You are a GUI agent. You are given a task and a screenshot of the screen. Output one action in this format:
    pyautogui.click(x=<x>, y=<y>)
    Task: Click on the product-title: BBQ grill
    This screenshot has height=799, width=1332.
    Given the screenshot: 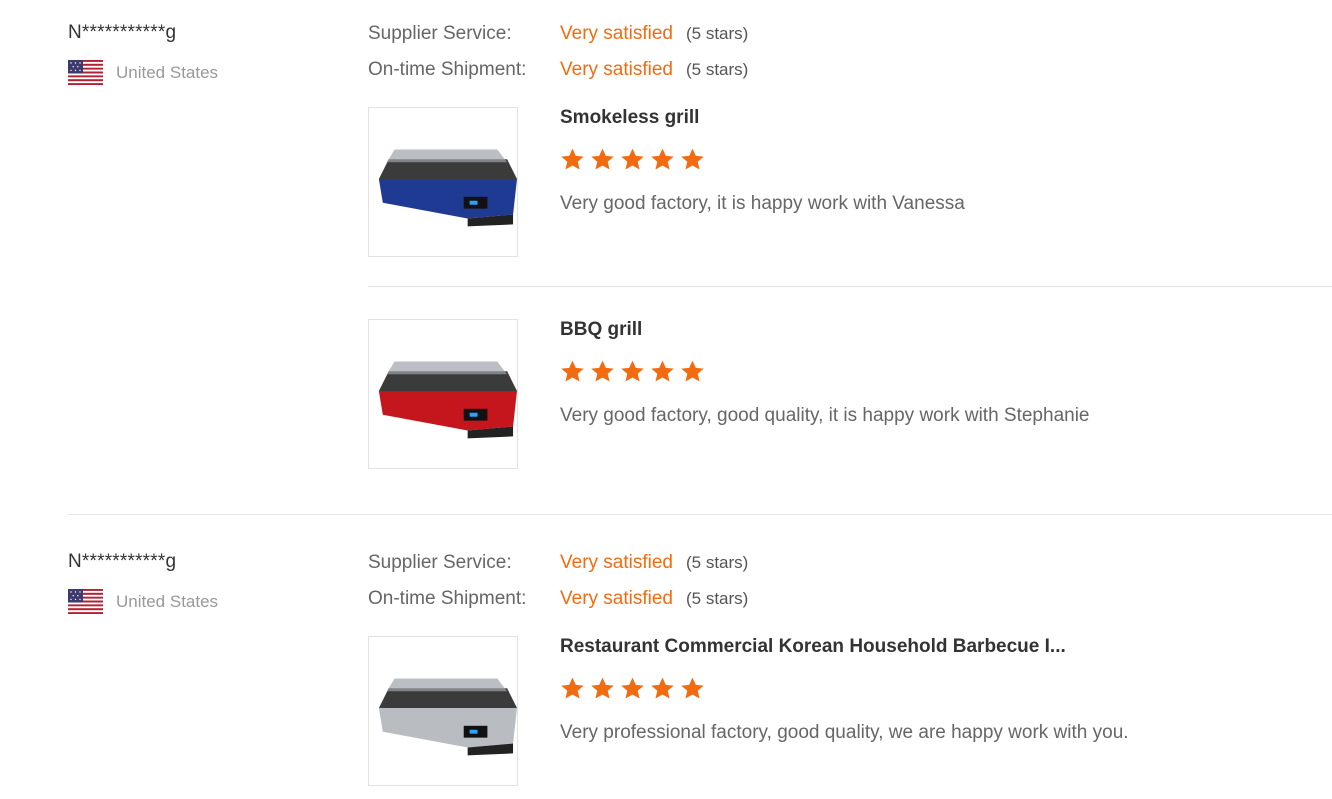 What is the action you would take?
    pyautogui.click(x=601, y=330)
    